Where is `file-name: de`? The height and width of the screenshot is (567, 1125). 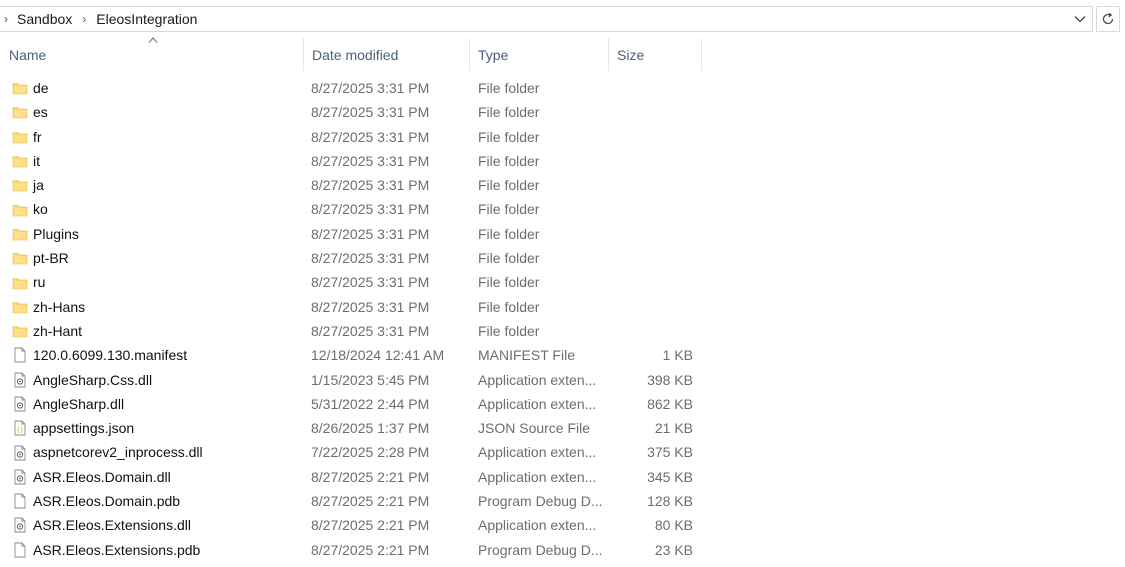 file-name: de is located at coordinates (41, 88).